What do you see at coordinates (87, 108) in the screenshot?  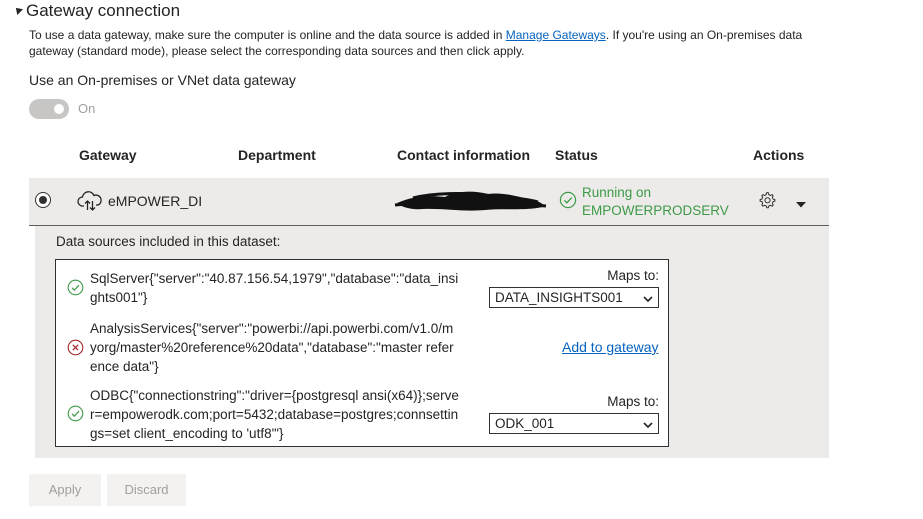 I see `toggle-state-label: On` at bounding box center [87, 108].